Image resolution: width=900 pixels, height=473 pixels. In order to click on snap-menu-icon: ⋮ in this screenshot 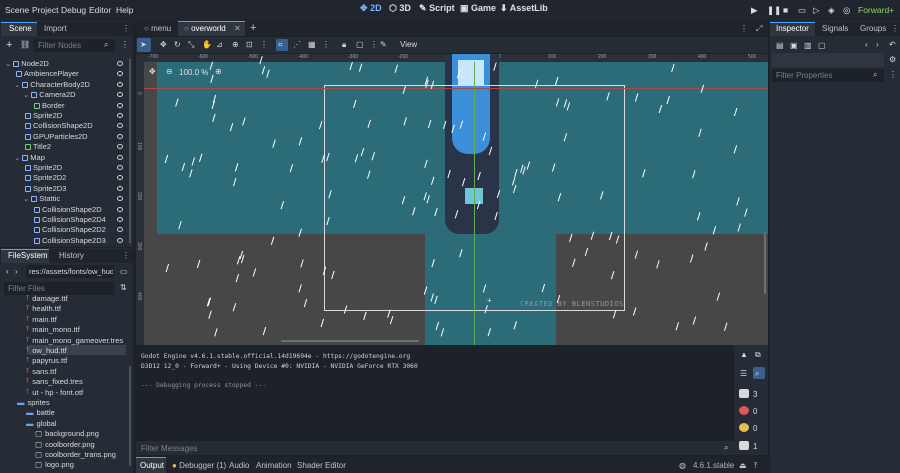, I will do `click(326, 44)`.